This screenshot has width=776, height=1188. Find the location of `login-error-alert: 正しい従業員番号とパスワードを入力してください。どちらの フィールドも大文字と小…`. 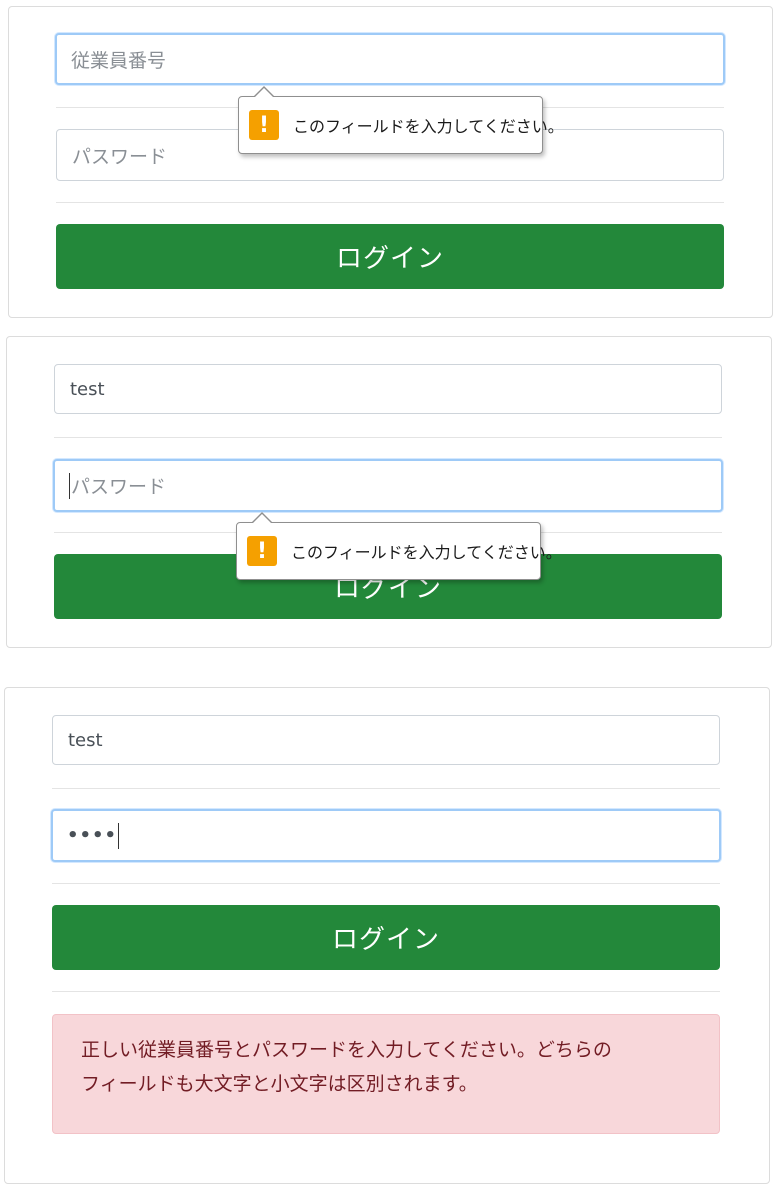

login-error-alert: 正しい従業員番号とパスワードを入力してください。どちらの フィールドも大文字と小… is located at coordinates (386, 1074).